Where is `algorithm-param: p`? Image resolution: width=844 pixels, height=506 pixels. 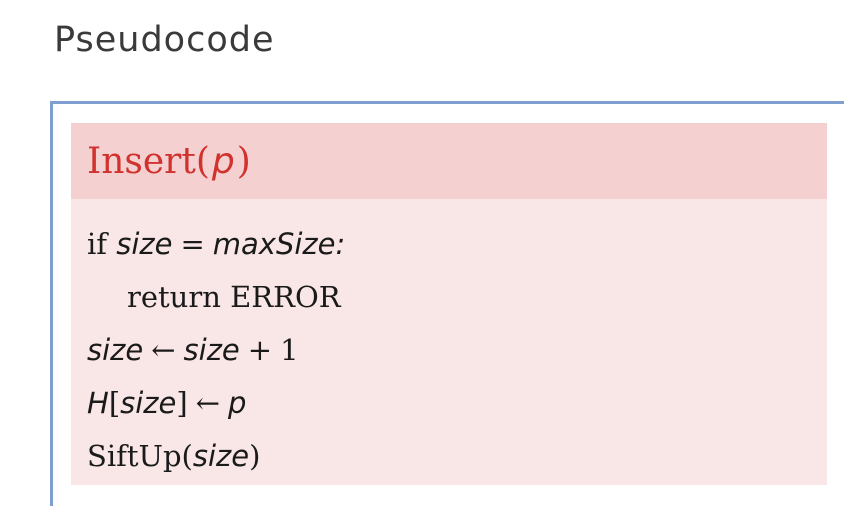 algorithm-param: p is located at coordinates (223, 161).